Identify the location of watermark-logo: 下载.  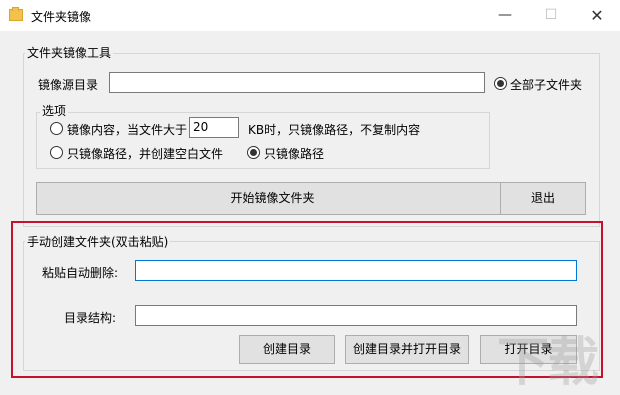
(548, 362).